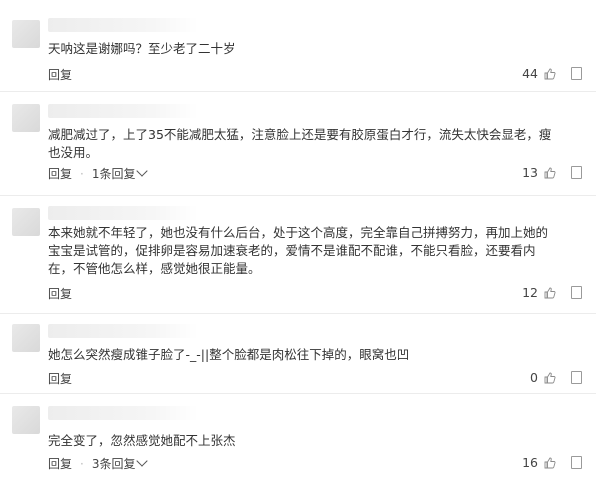 The height and width of the screenshot is (482, 596). I want to click on like-count: 44, so click(530, 73).